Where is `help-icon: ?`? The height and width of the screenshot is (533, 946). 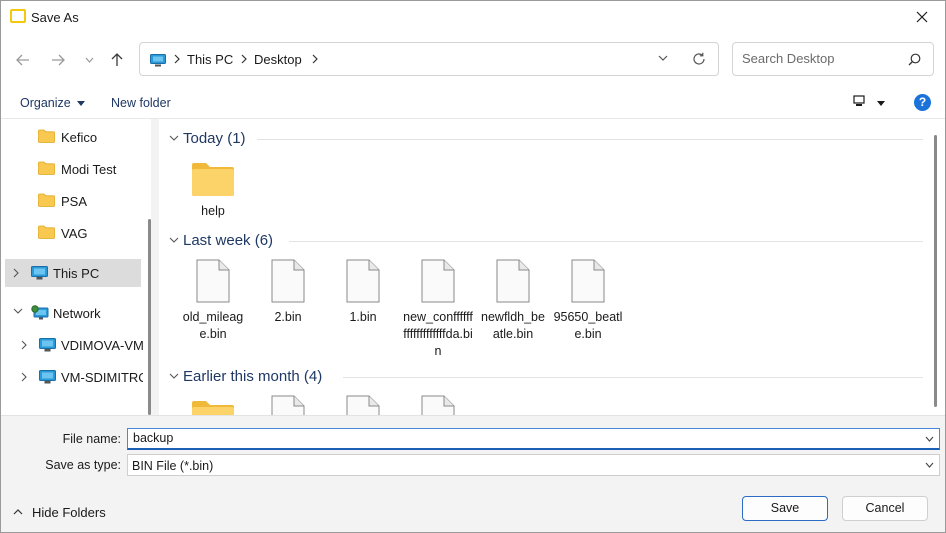
help-icon: ? is located at coordinates (922, 102).